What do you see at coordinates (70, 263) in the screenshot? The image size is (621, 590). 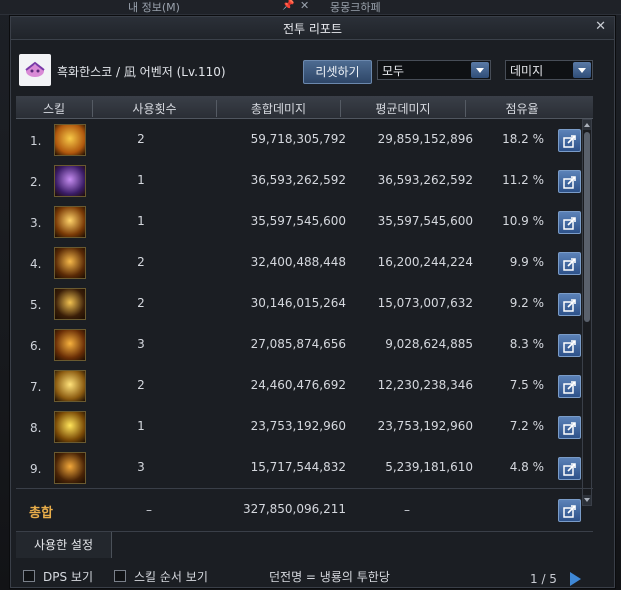 I see `skill-icon-claw` at bounding box center [70, 263].